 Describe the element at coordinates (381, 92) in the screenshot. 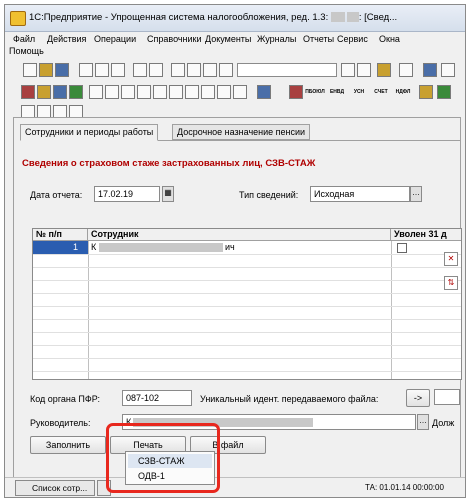

I see `schet-icon: СЧЕТ` at that location.